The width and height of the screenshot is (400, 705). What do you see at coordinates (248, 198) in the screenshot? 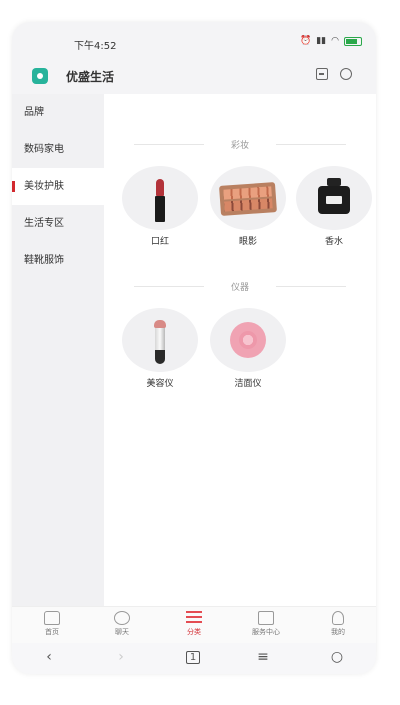
I see `eyeshadow-image` at bounding box center [248, 198].